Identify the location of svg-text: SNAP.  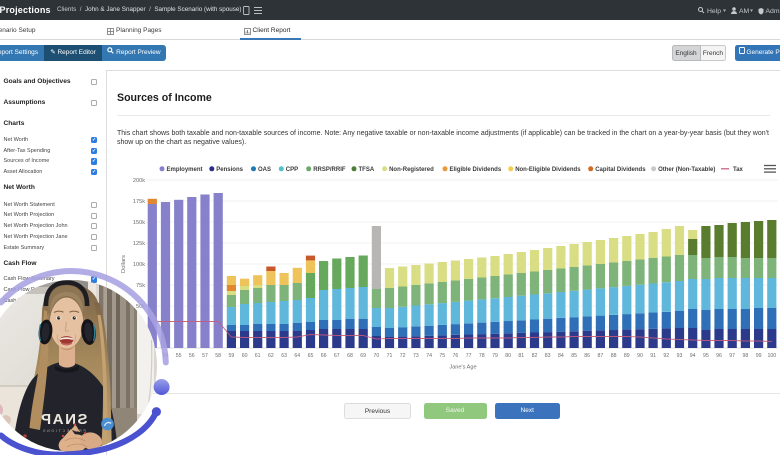
(63, 419).